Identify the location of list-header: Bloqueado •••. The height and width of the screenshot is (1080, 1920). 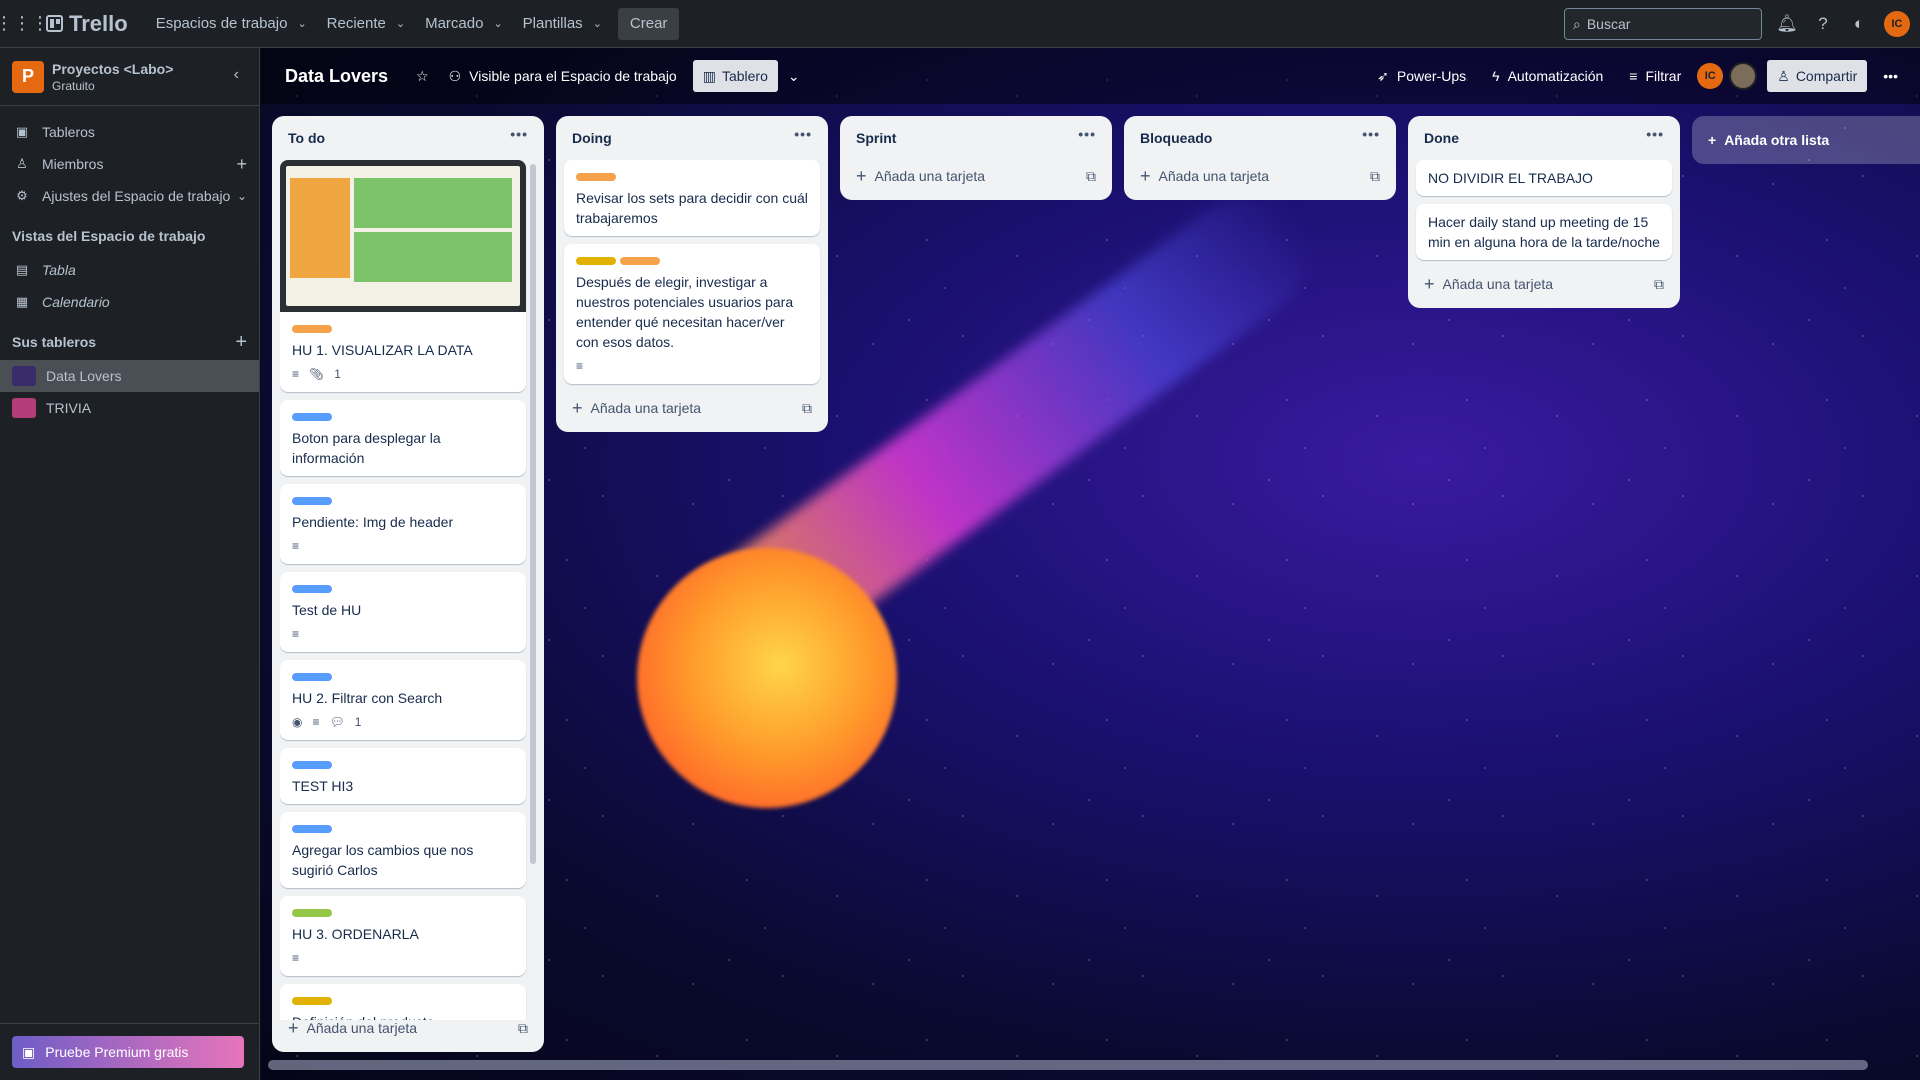
(1260, 138).